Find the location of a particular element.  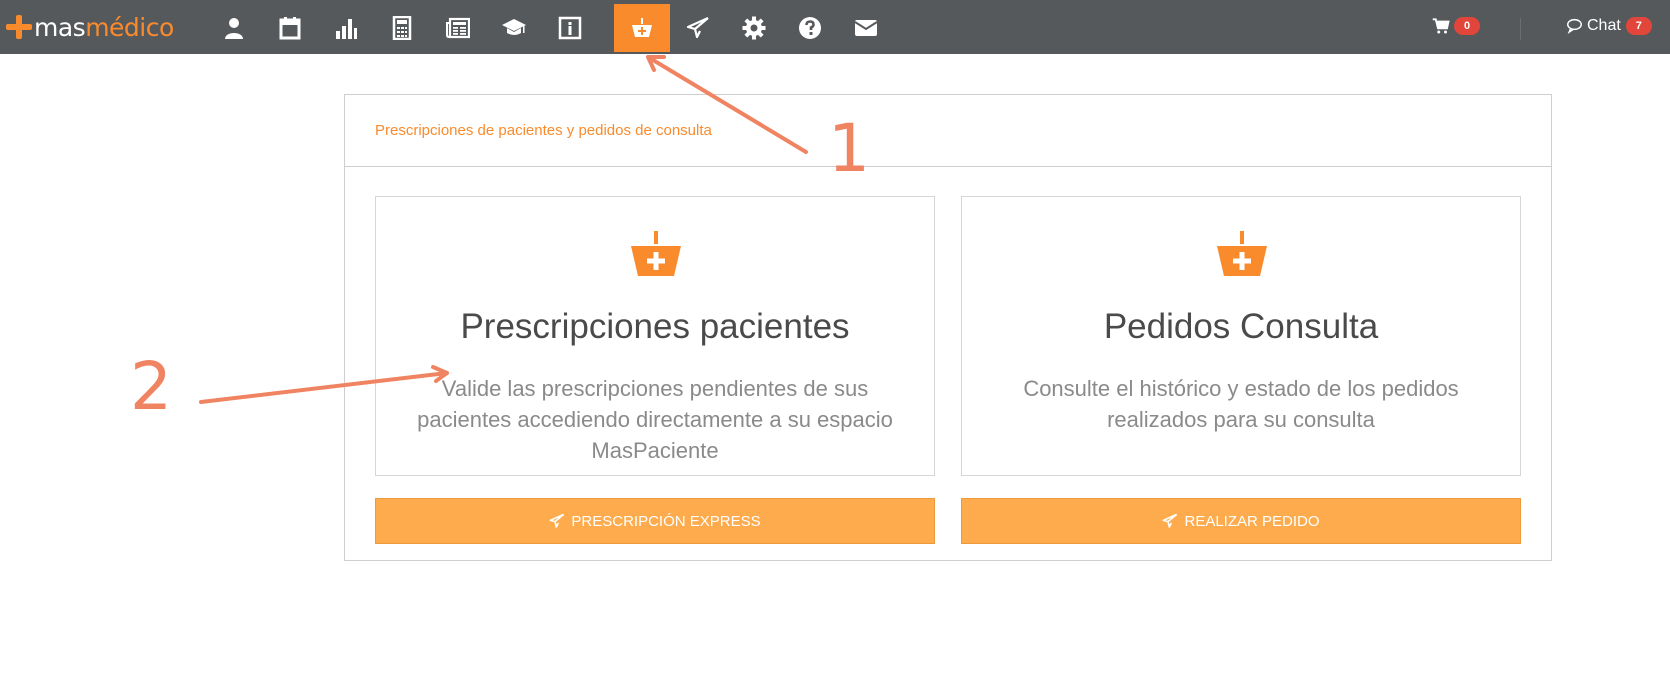

card-title: Pedidos Consulta is located at coordinates (1241, 326).